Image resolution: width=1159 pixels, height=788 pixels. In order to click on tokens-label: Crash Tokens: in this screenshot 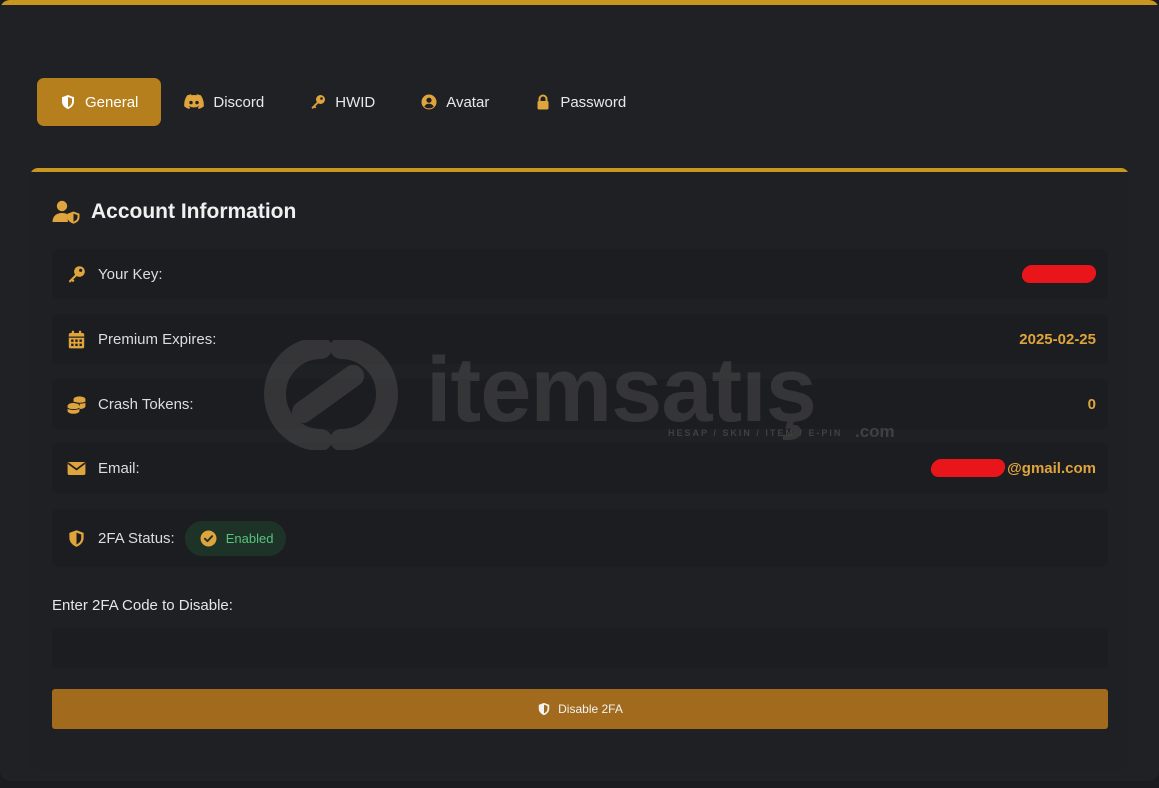, I will do `click(146, 404)`.